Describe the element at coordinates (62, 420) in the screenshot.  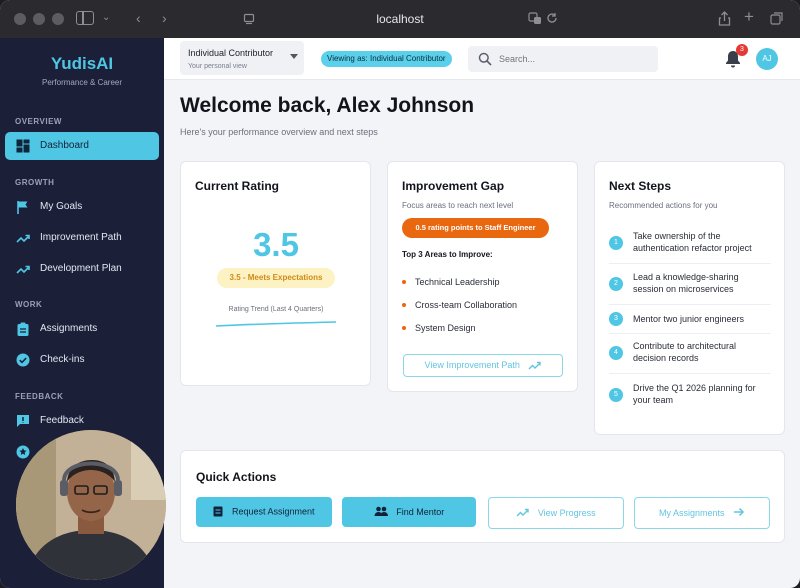
I see `sidebar-item-label: Feedback` at that location.